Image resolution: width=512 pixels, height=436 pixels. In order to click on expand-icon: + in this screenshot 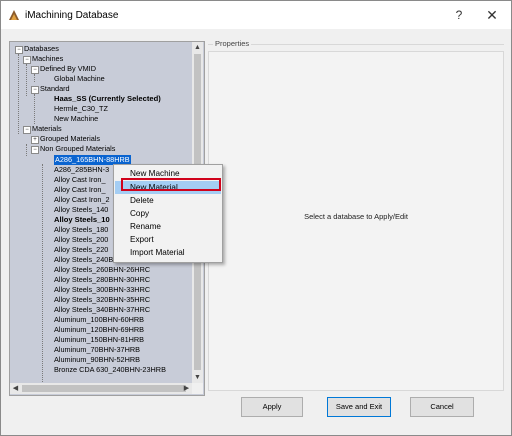, I will do `click(35, 140)`.